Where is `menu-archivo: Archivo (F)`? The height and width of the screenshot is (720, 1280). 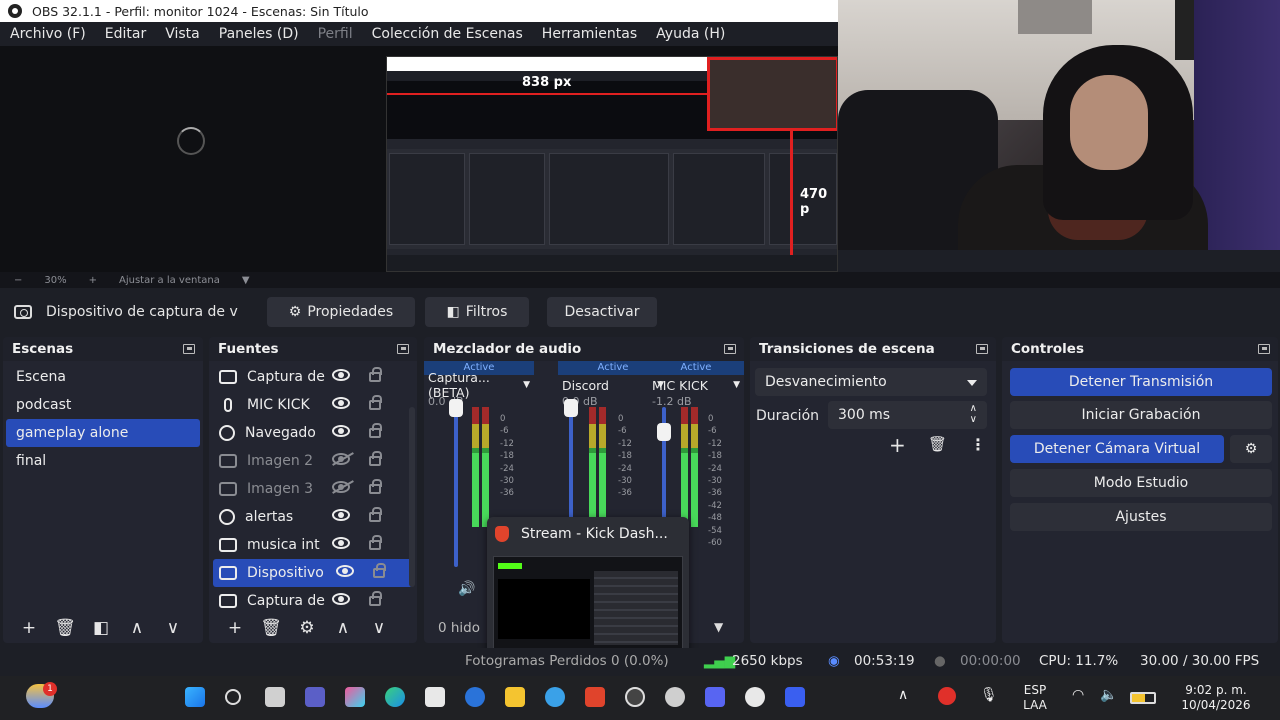 menu-archivo: Archivo (F) is located at coordinates (48, 34).